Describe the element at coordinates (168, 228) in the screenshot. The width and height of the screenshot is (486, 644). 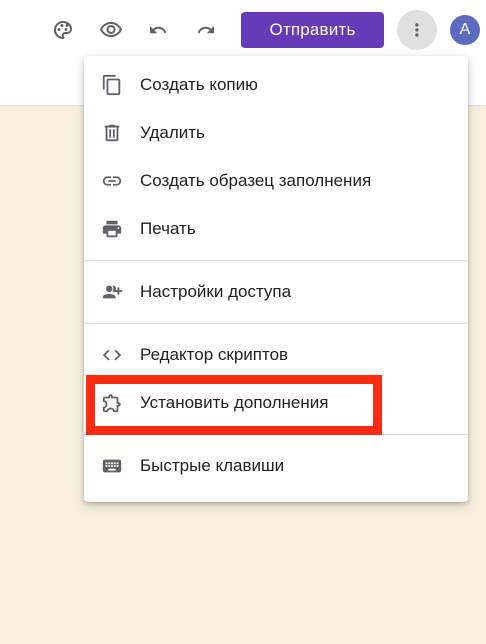
I see `menu-item-label: Печать` at that location.